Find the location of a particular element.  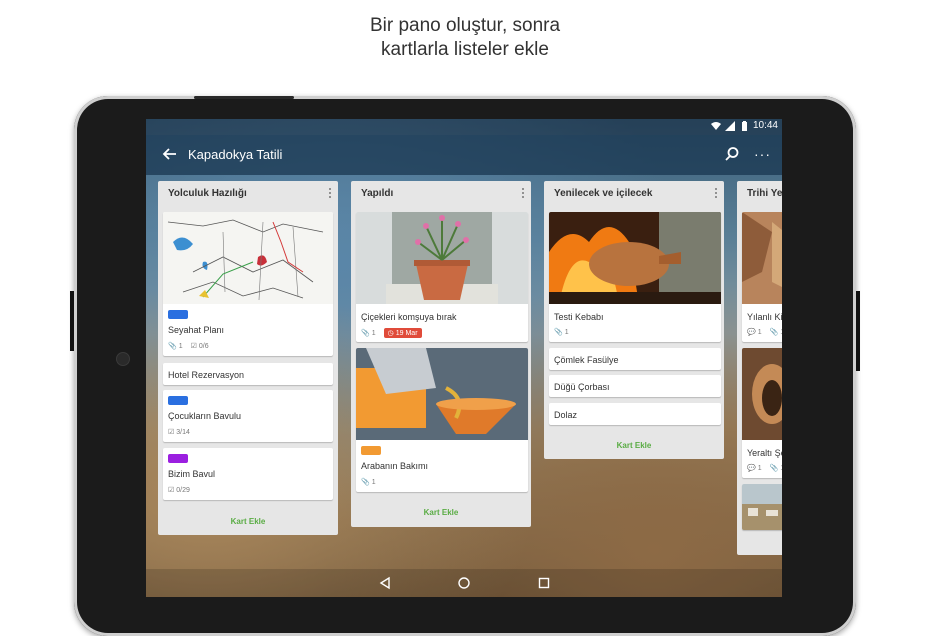

signal-icon is located at coordinates (729, 125).